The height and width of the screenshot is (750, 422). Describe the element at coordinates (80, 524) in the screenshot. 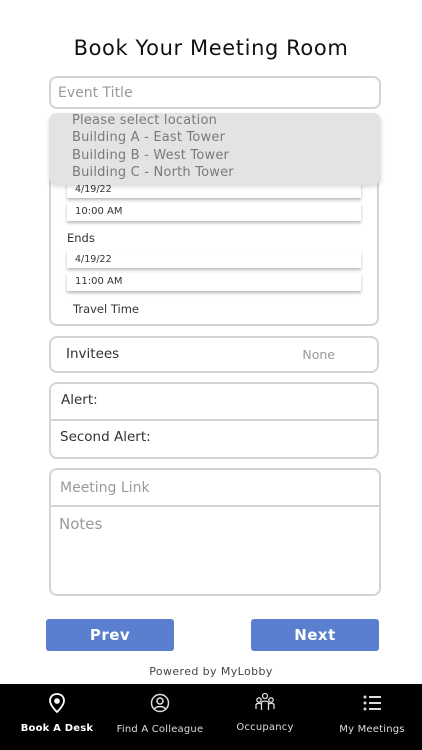

I see `notes-textarea: Notes` at that location.